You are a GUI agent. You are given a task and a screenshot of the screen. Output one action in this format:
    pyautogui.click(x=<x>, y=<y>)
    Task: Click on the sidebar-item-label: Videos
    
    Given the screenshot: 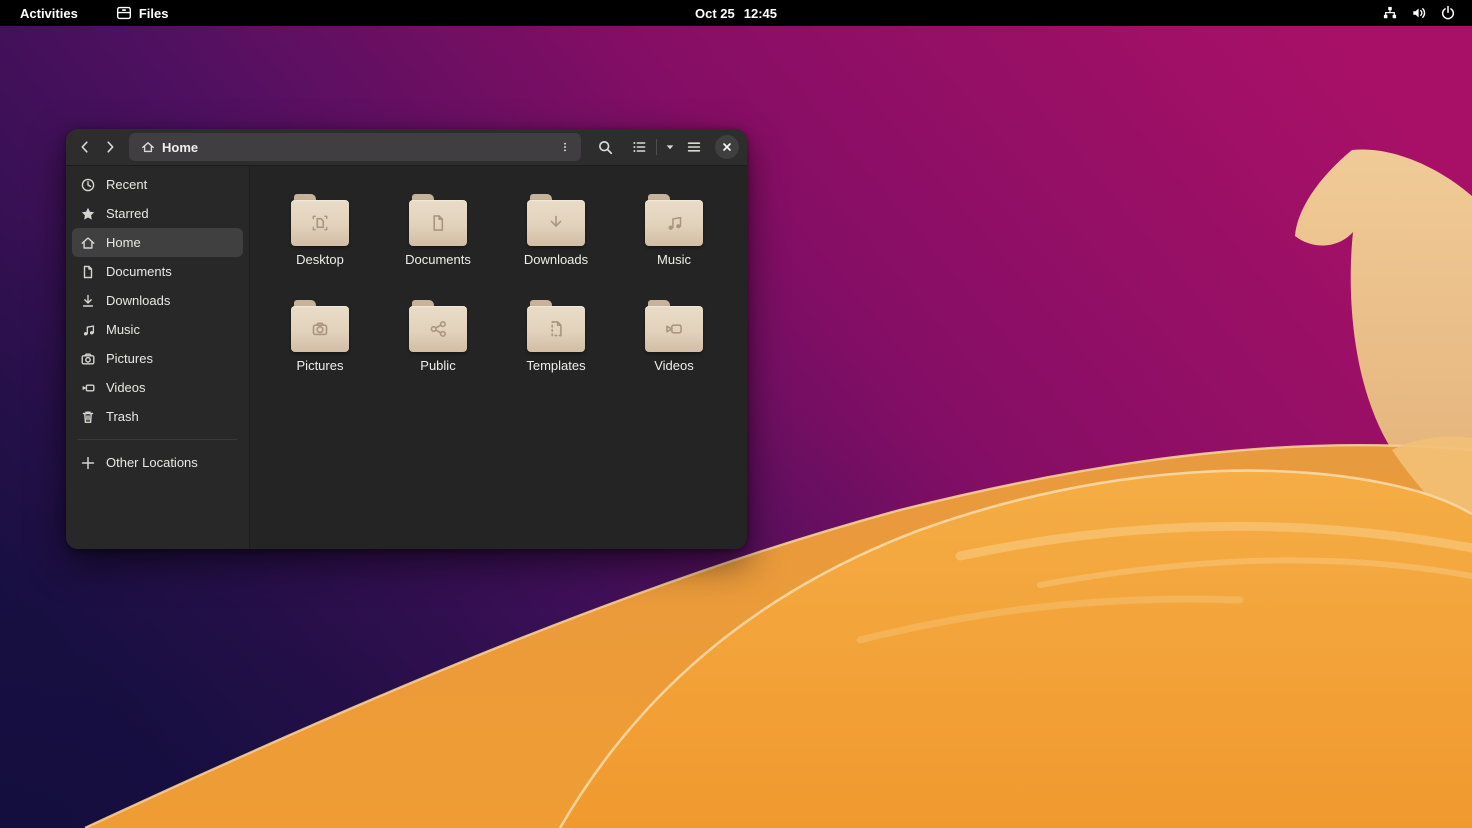 What is the action you would take?
    pyautogui.click(x=126, y=387)
    